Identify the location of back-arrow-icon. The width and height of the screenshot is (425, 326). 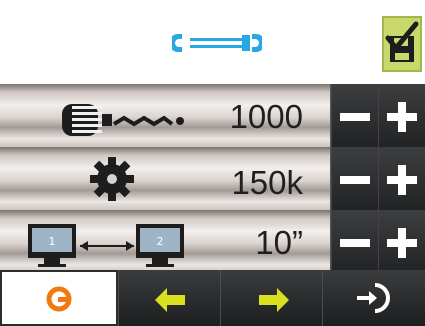
(170, 300).